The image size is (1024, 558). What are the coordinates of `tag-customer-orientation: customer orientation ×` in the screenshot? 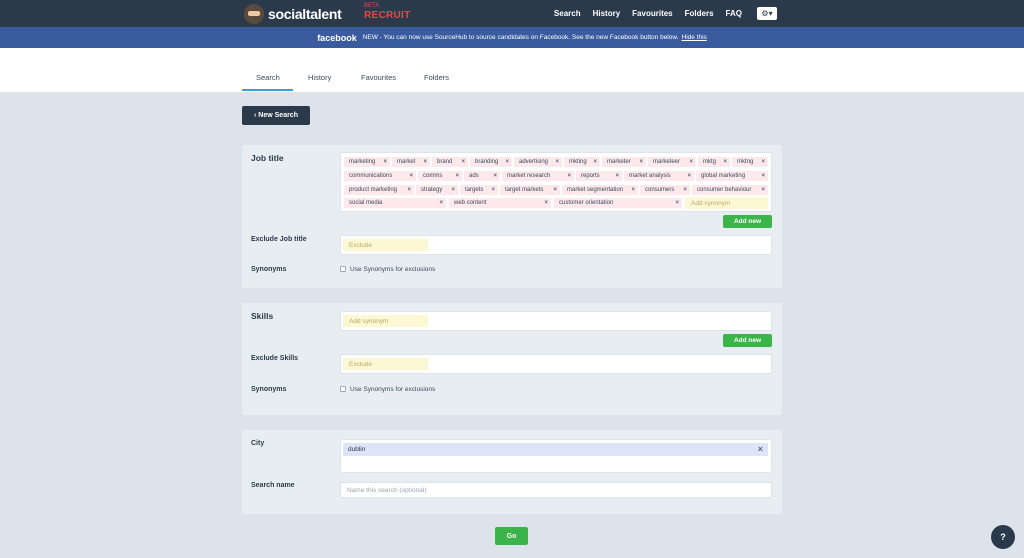 It's located at (618, 203).